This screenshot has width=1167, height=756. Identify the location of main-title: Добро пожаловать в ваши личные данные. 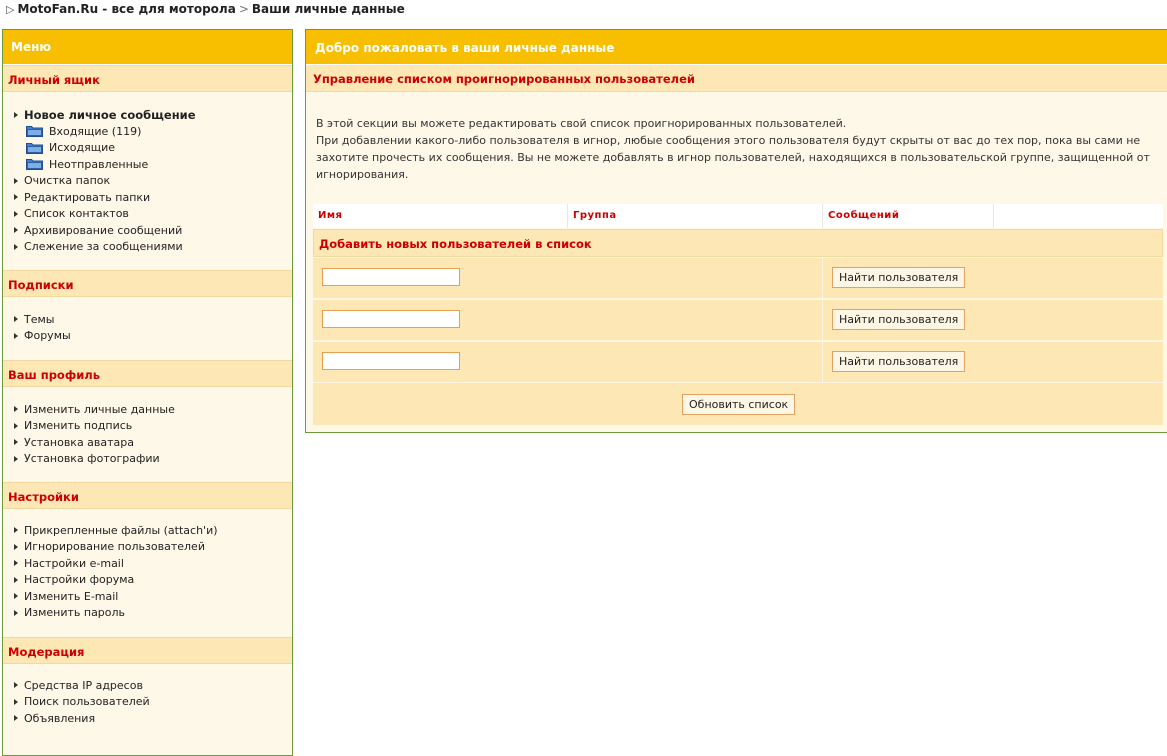
(736, 47).